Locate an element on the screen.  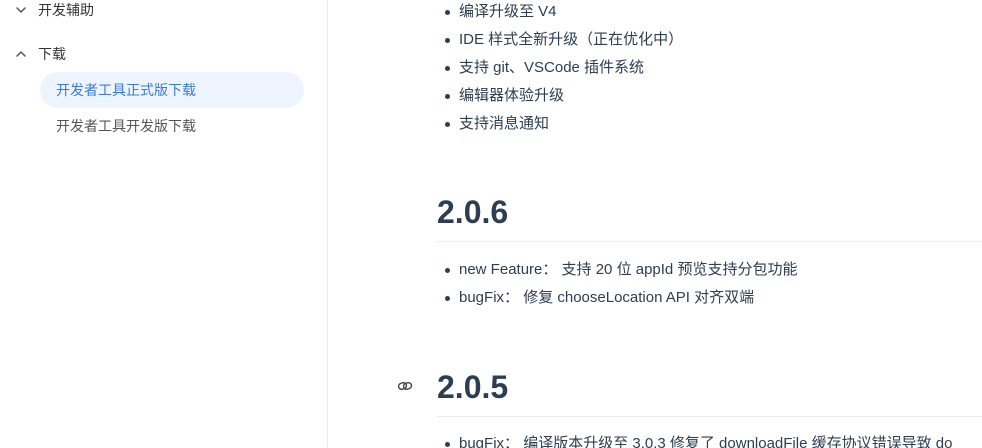
list-item: 编译升级至 V4 is located at coordinates (563, 13).